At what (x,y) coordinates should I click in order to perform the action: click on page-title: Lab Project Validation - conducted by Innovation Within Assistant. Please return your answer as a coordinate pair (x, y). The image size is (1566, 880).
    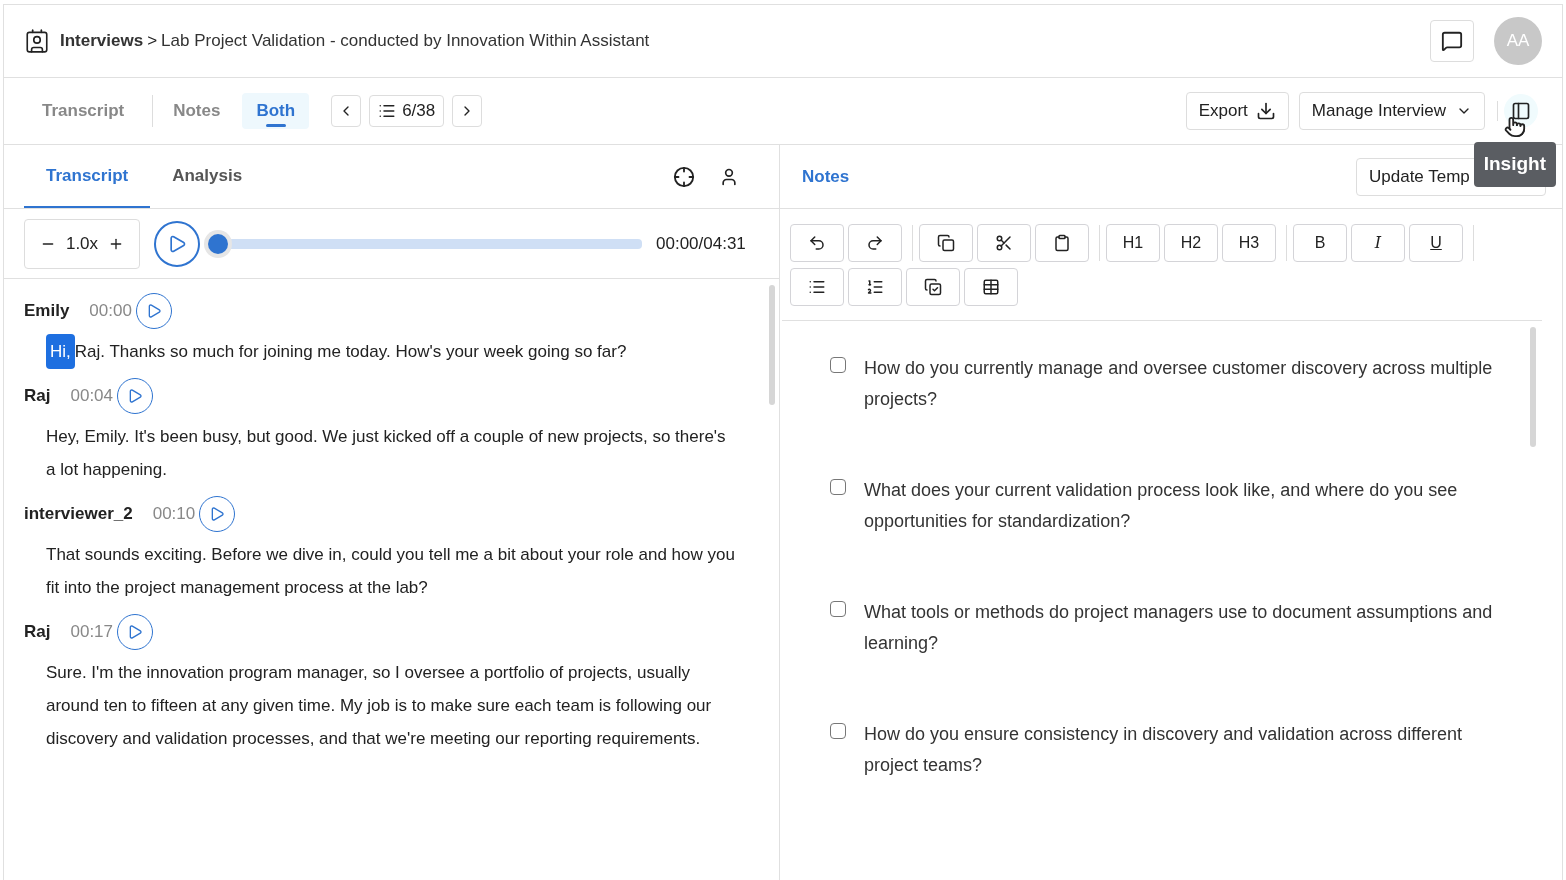
    Looking at the image, I should click on (405, 41).